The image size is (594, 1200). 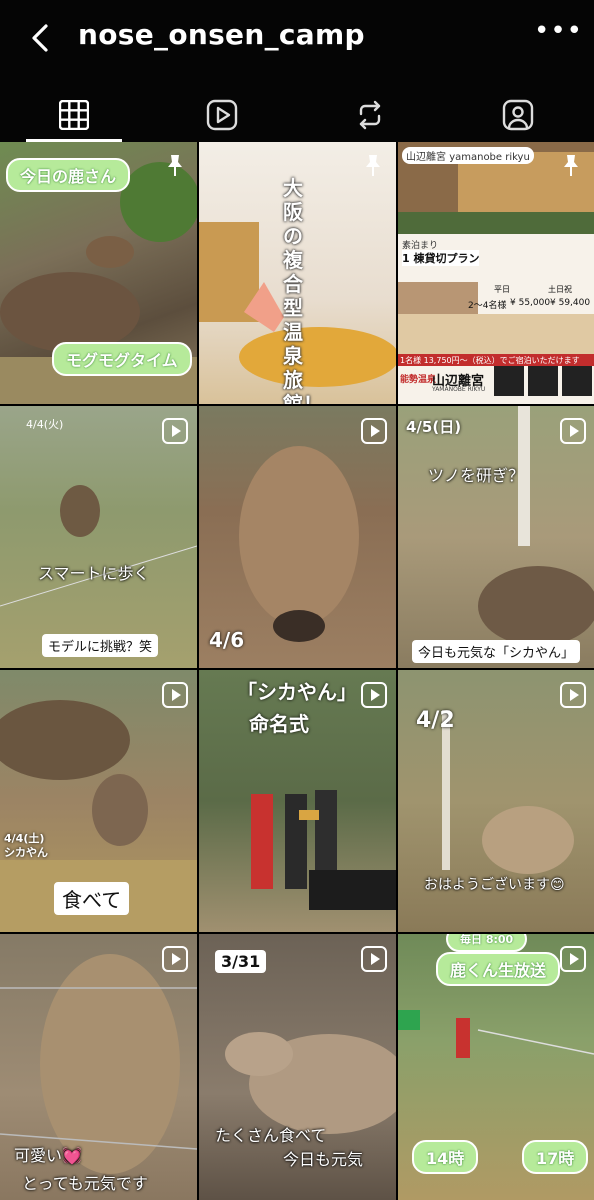 I want to click on post-tile: 大阪の複合型温泉旅館！, so click(x=297, y=273).